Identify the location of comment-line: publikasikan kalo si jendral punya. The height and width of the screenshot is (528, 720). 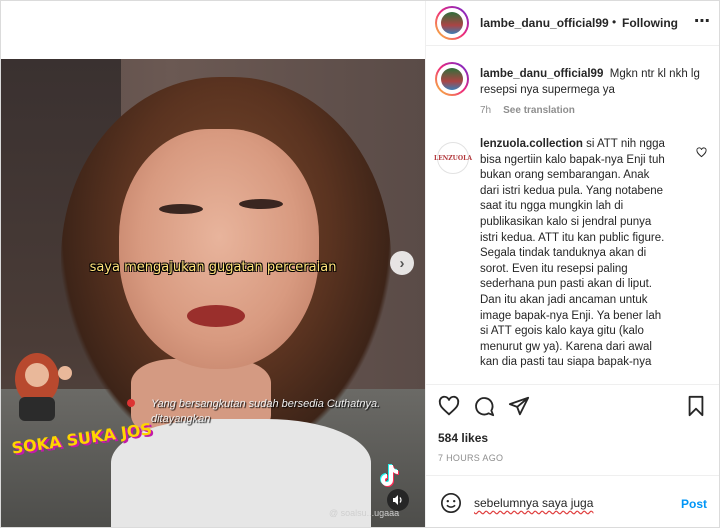
(566, 221).